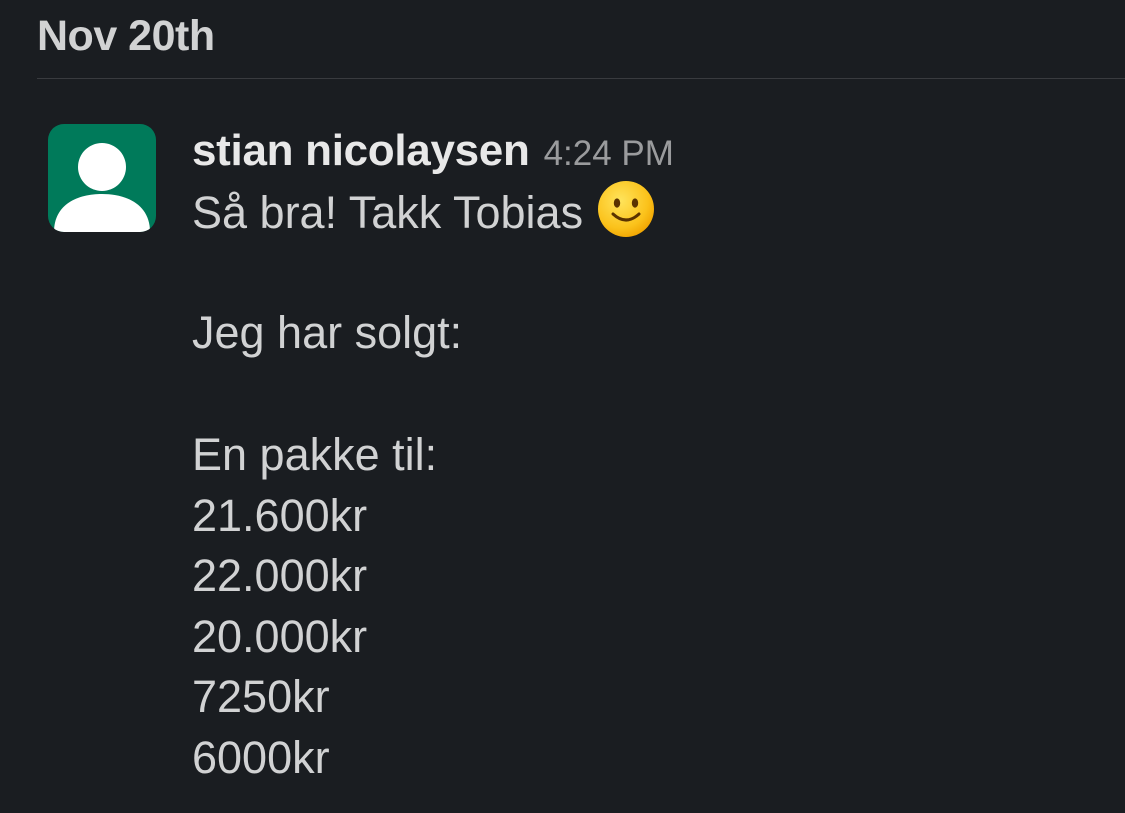 This screenshot has width=1125, height=813. Describe the element at coordinates (315, 454) in the screenshot. I see `message-line: En pakke til:` at that location.